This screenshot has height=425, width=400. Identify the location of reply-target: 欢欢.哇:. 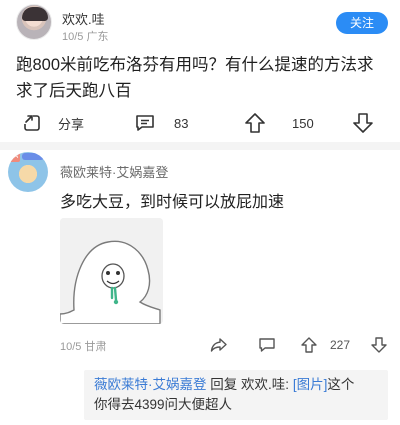
(265, 384).